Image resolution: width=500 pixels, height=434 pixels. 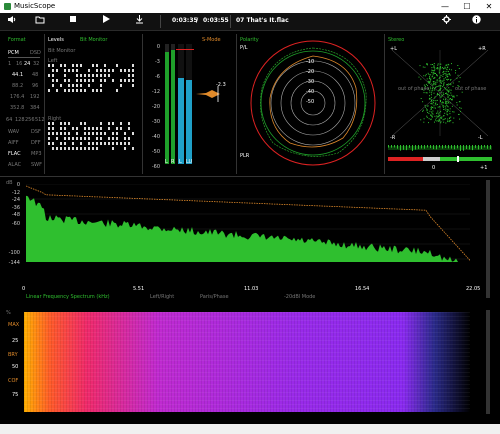 What do you see at coordinates (13, 143) in the screenshot?
I see `container-aiff: AIFF` at bounding box center [13, 143].